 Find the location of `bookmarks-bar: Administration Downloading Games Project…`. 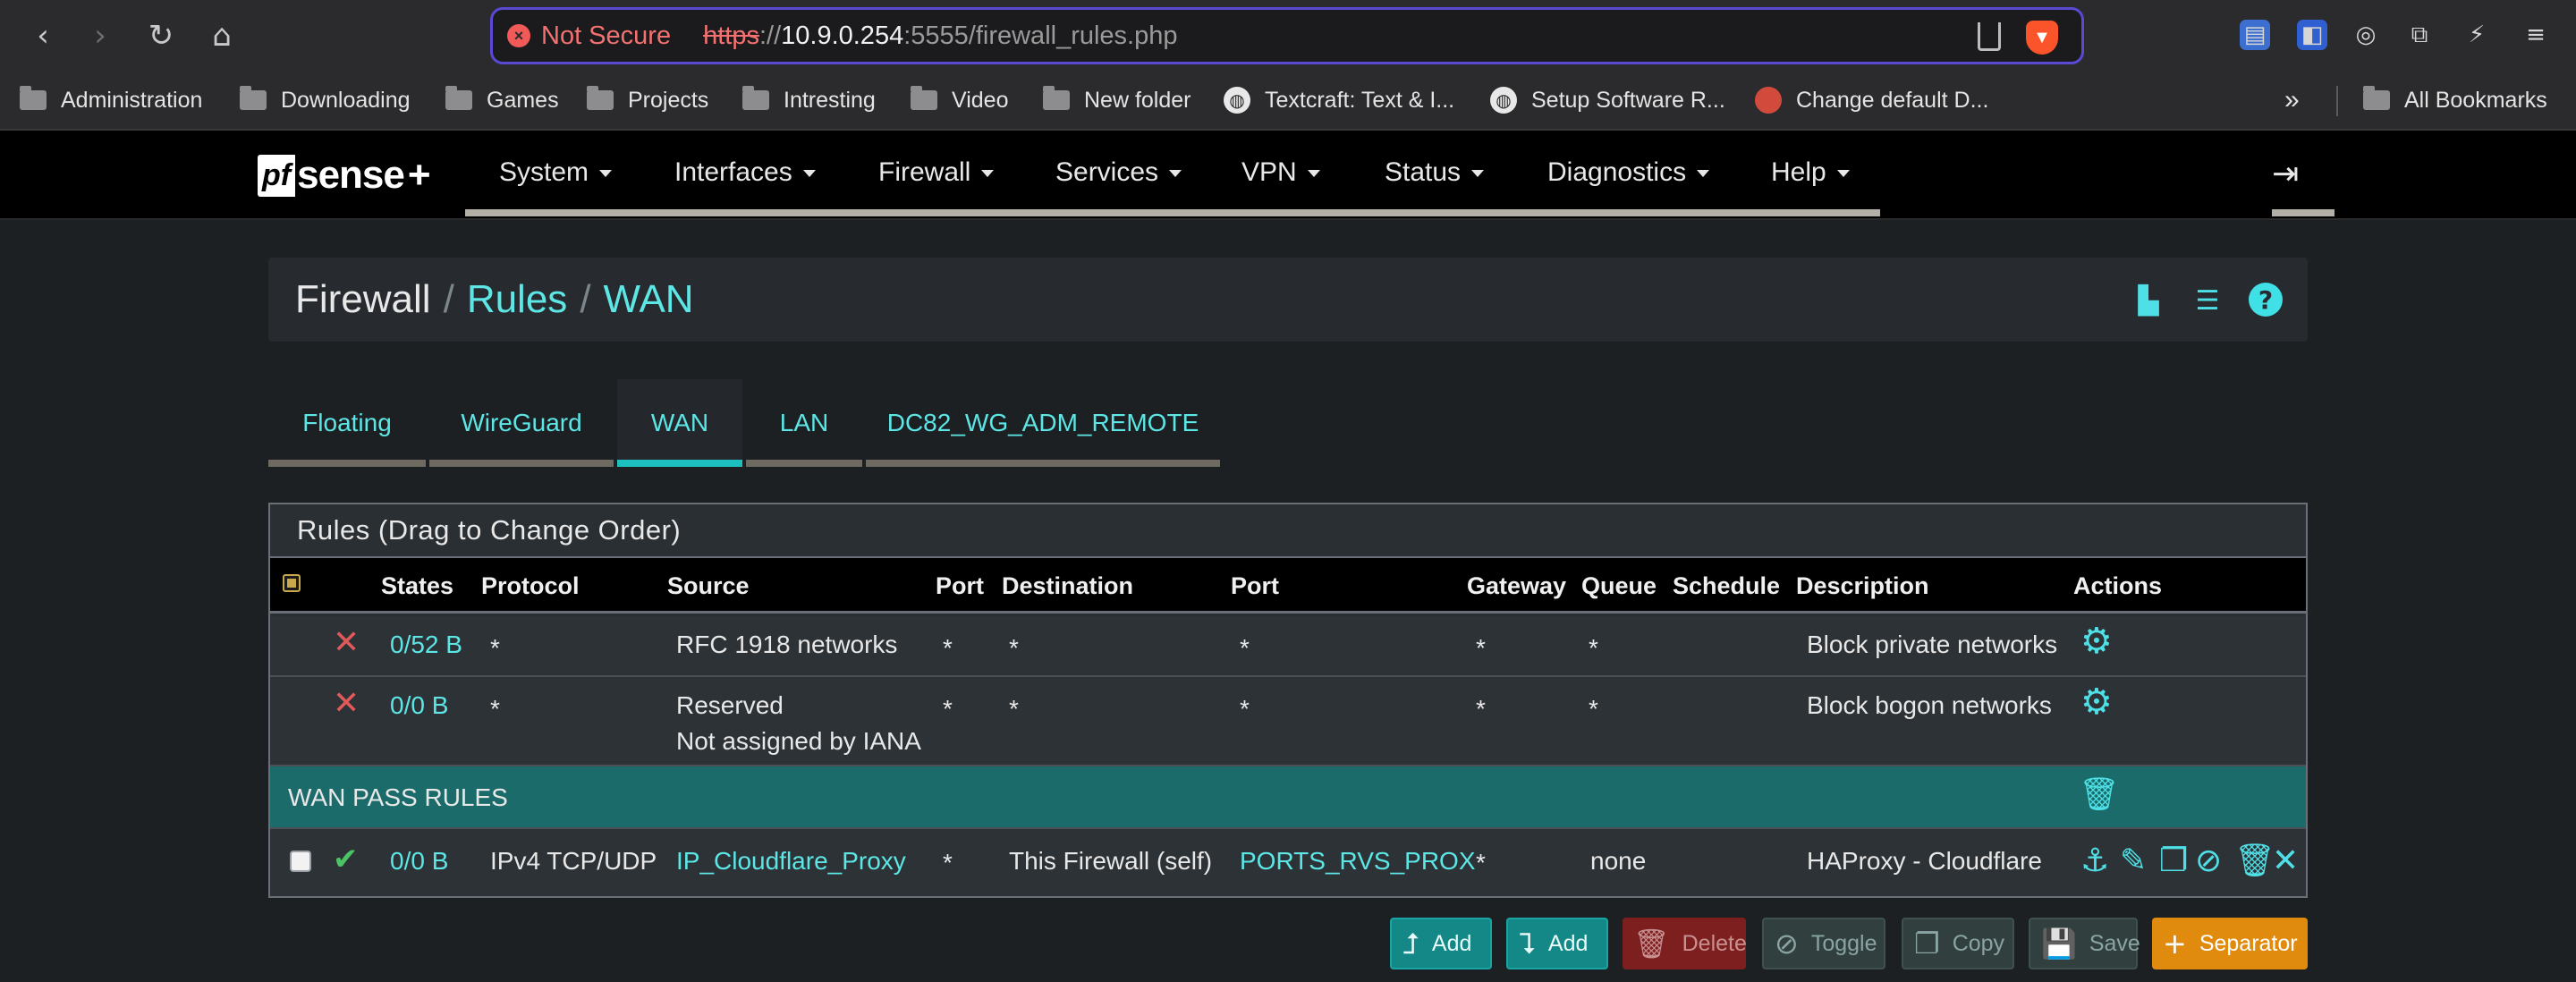

bookmarks-bar: Administration Downloading Games Project… is located at coordinates (1288, 101).